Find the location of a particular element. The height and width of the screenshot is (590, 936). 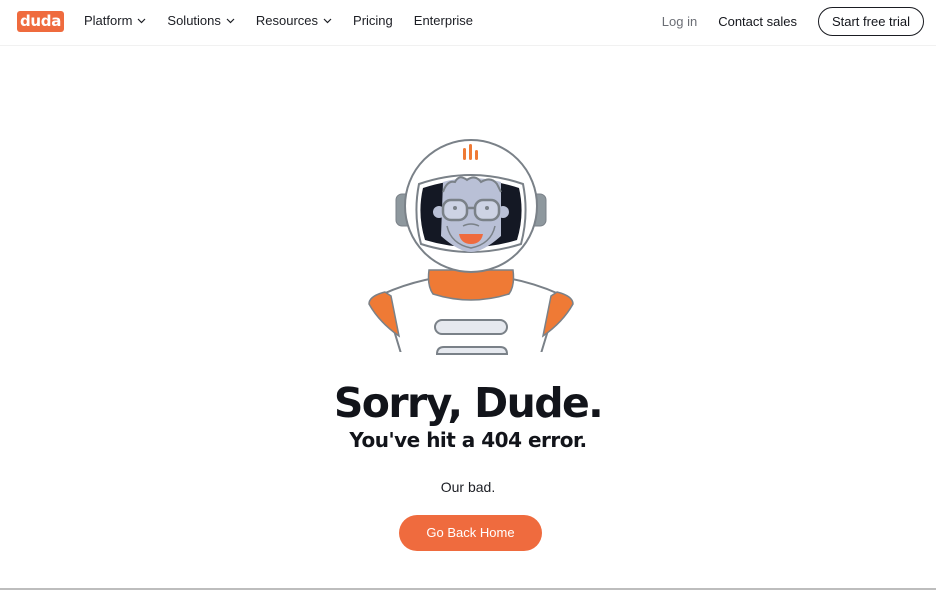

nav-resources: Resources is located at coordinates (294, 20).